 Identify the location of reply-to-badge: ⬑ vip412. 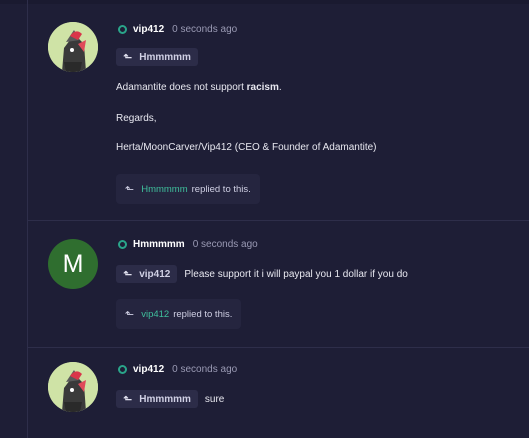
(147, 274).